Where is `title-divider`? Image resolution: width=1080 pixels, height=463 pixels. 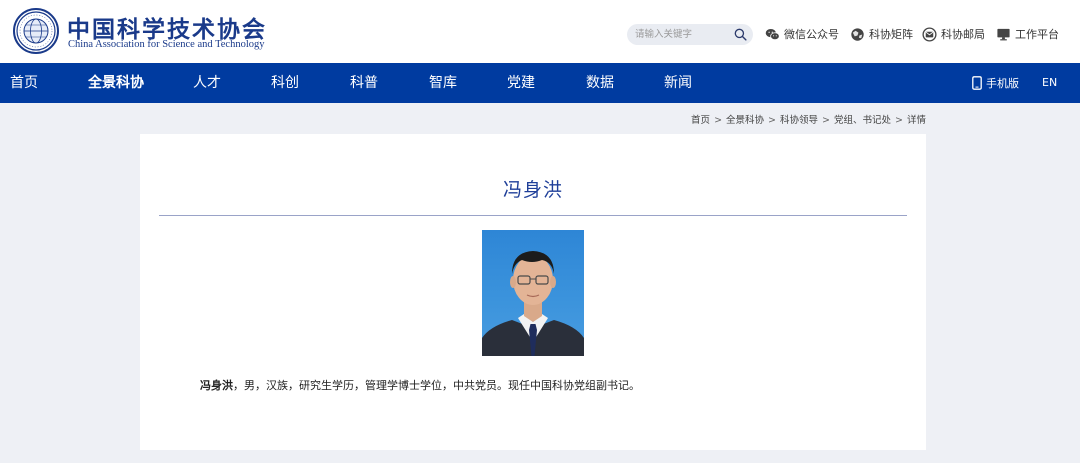 title-divider is located at coordinates (533, 215).